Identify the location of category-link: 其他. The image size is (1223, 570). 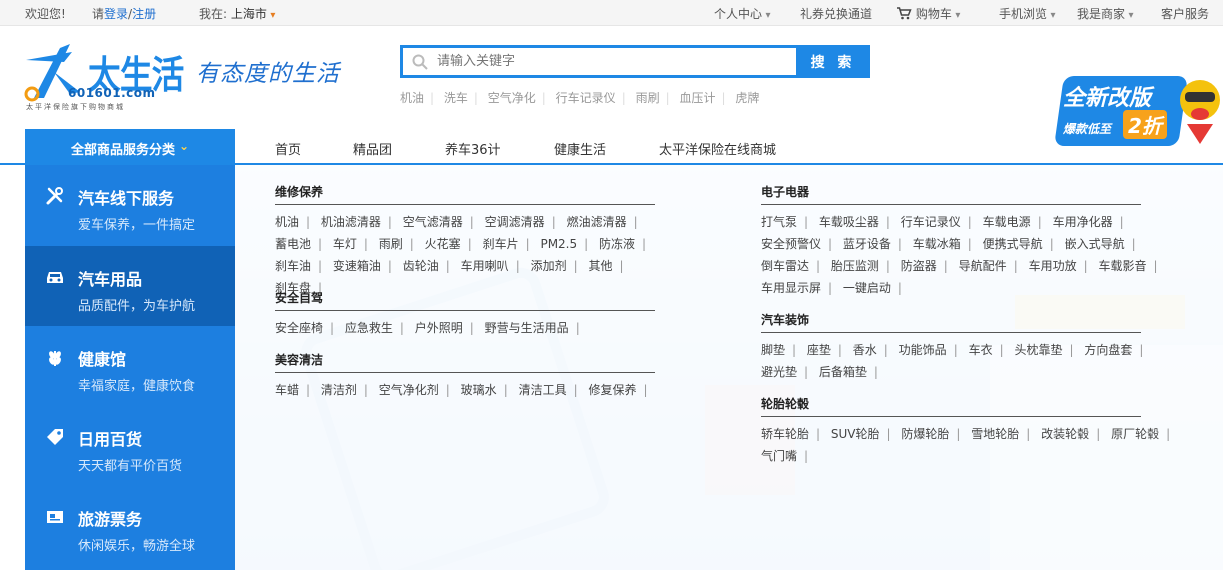
(600, 266).